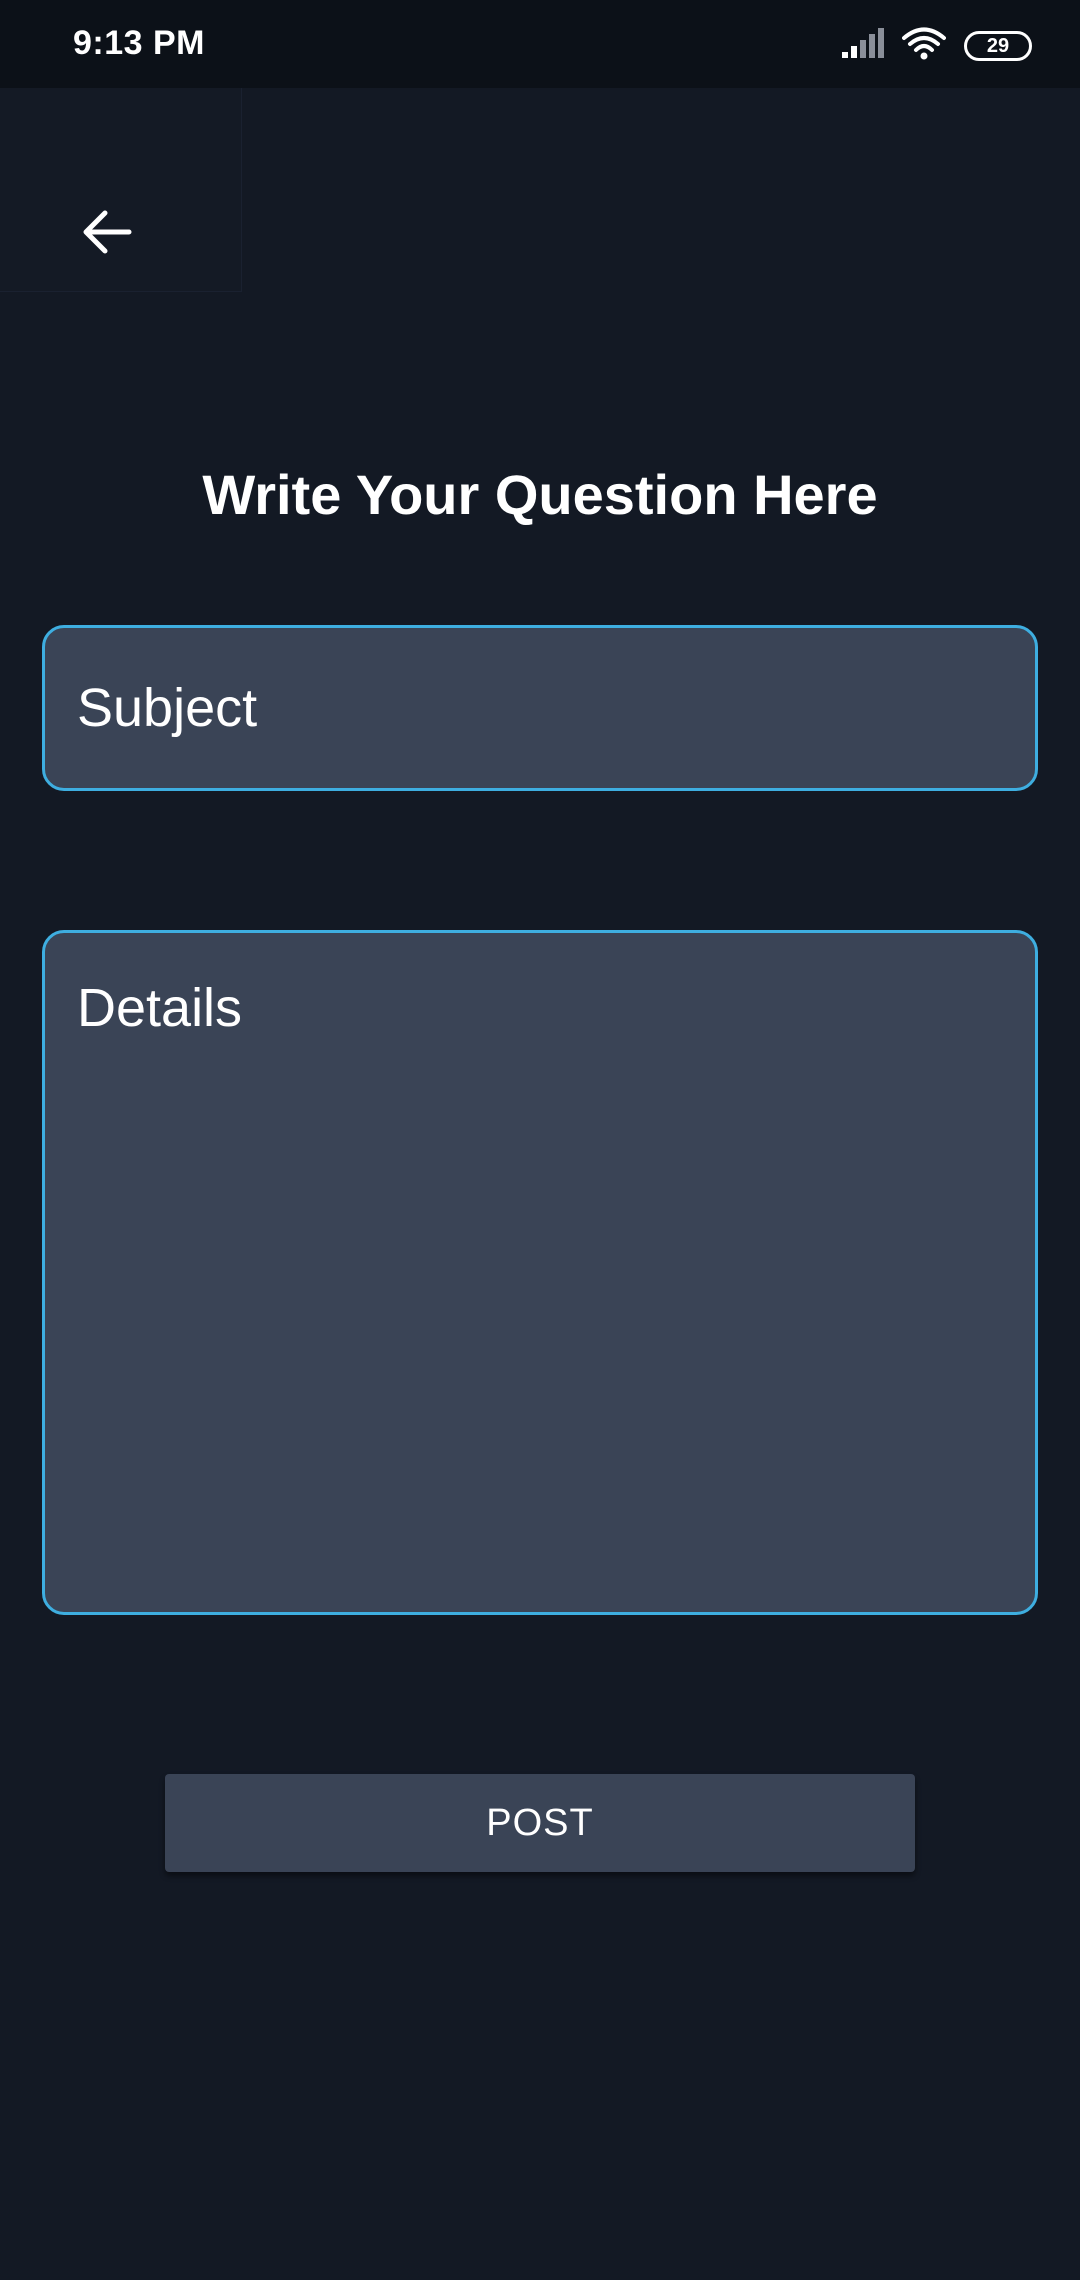 This screenshot has height=2280, width=1080. I want to click on status-icons: 29, so click(937, 46).